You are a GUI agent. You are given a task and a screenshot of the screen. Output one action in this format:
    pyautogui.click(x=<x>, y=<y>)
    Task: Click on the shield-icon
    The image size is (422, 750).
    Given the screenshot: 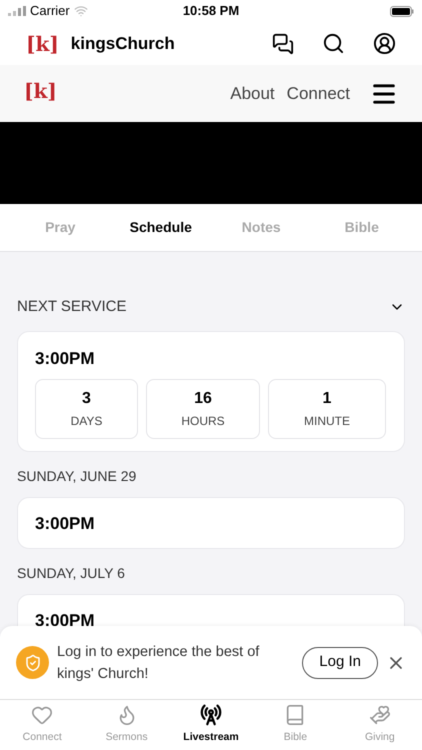 What is the action you would take?
    pyautogui.click(x=32, y=662)
    